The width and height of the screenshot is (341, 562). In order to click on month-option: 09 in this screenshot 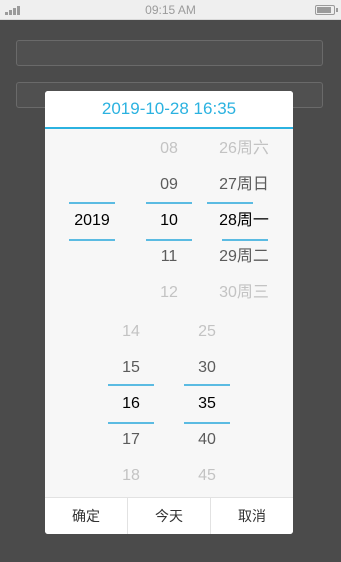, I will do `click(169, 185)`.